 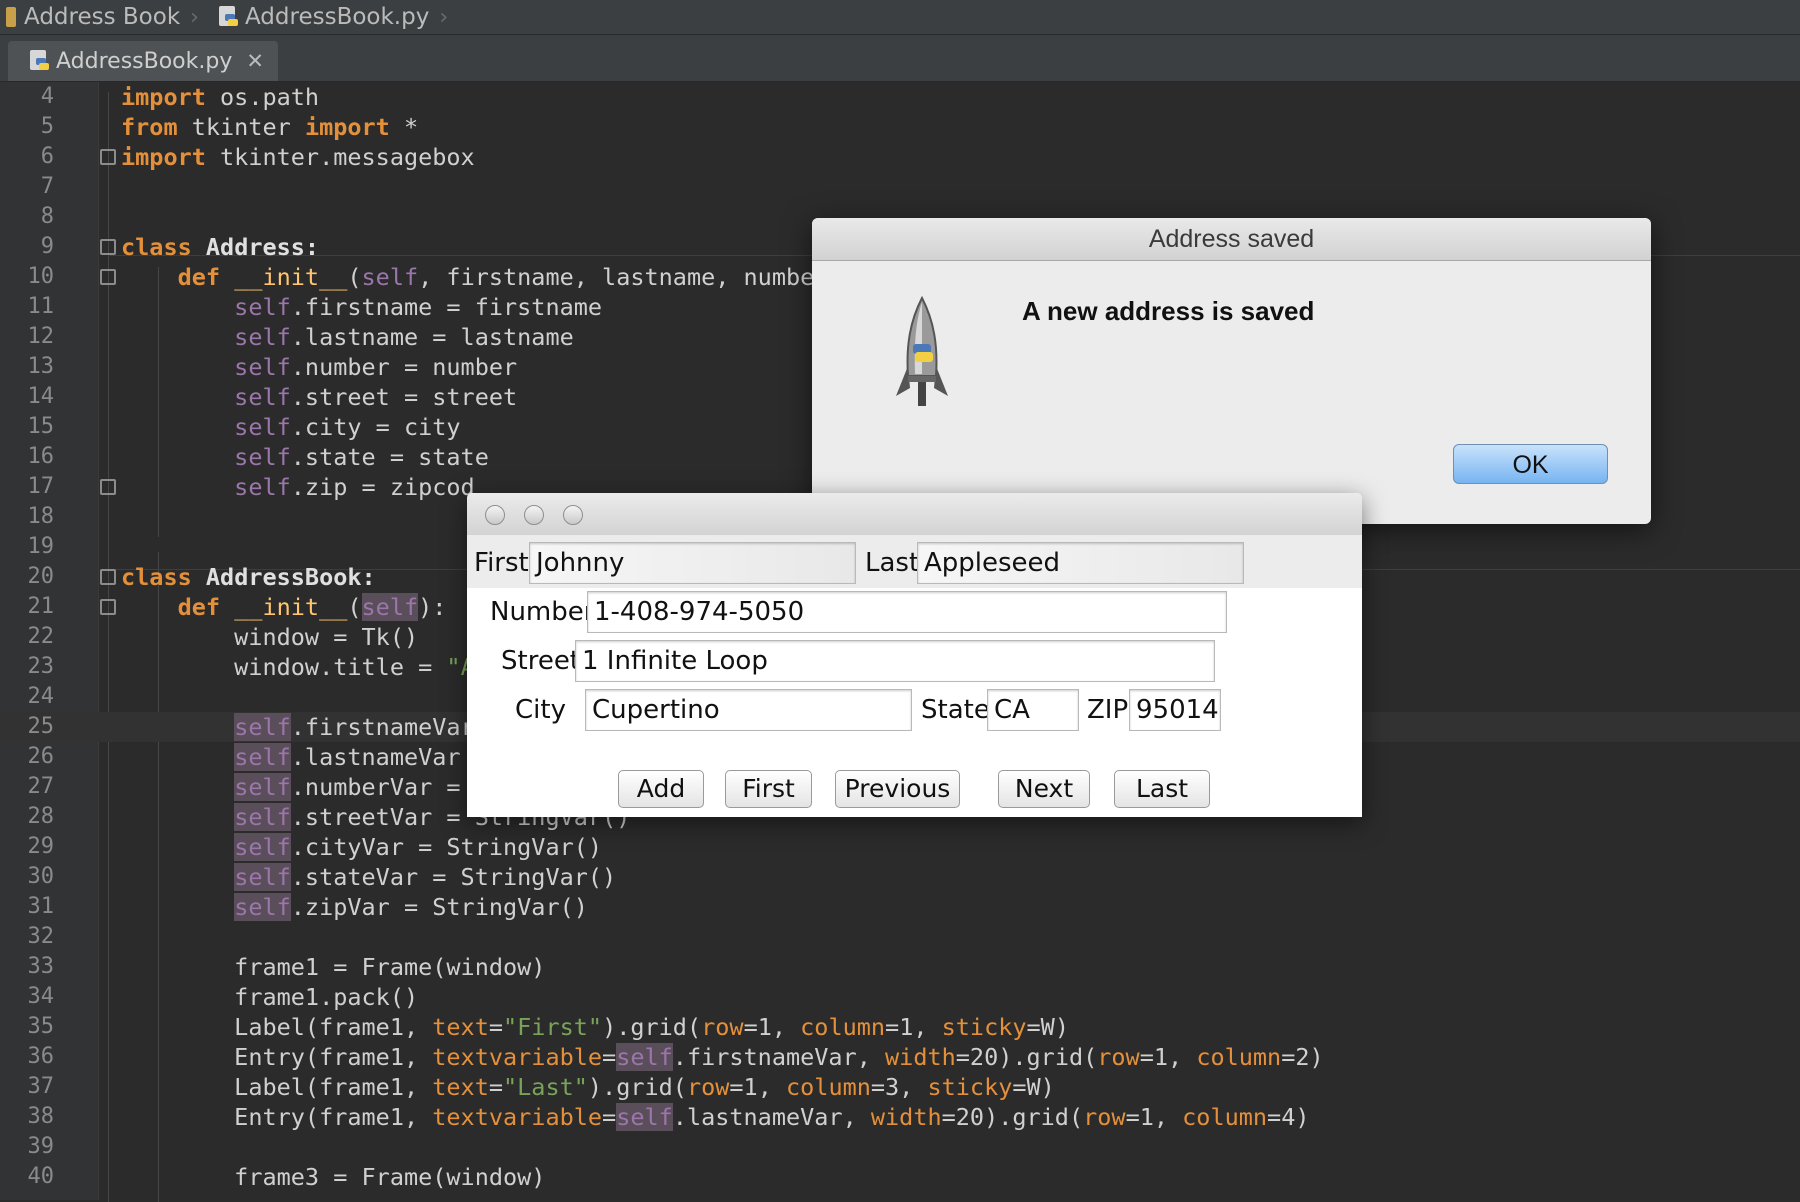 I want to click on street-field: 1 Infinite Loop, so click(x=895, y=661).